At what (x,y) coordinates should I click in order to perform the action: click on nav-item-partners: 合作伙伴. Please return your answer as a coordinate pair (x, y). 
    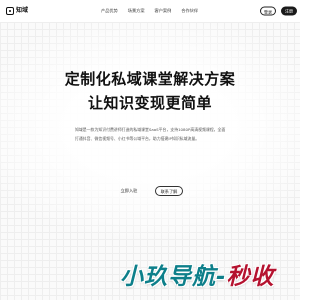
    Looking at the image, I should click on (189, 11).